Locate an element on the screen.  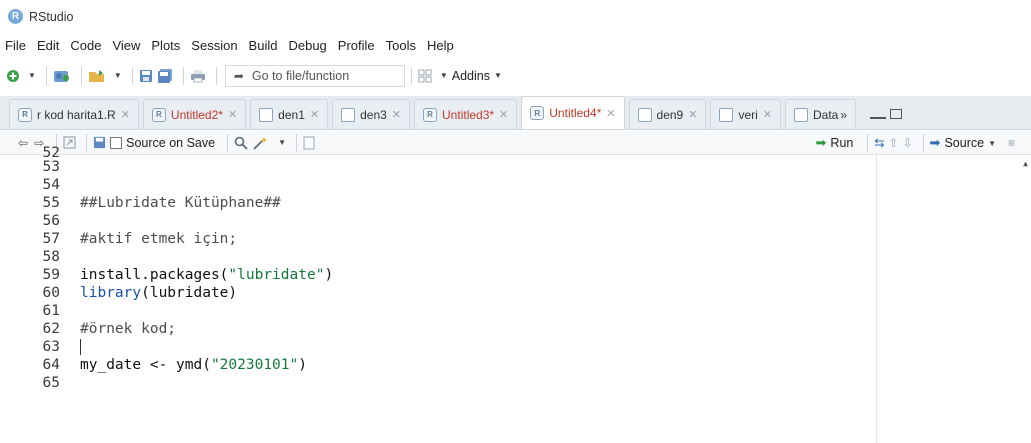
code-line: 62 #örnek kod; is located at coordinates (430, 329).